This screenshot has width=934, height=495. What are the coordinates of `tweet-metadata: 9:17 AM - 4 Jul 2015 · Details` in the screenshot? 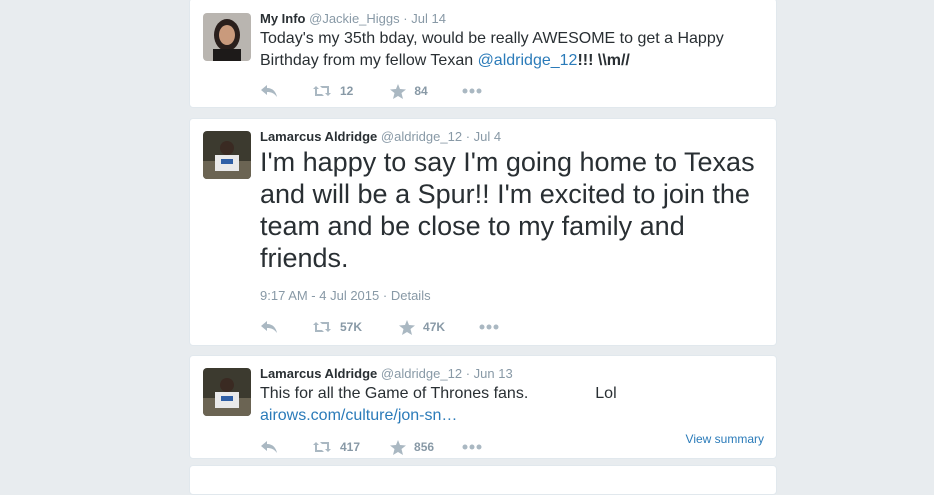 It's located at (345, 295).